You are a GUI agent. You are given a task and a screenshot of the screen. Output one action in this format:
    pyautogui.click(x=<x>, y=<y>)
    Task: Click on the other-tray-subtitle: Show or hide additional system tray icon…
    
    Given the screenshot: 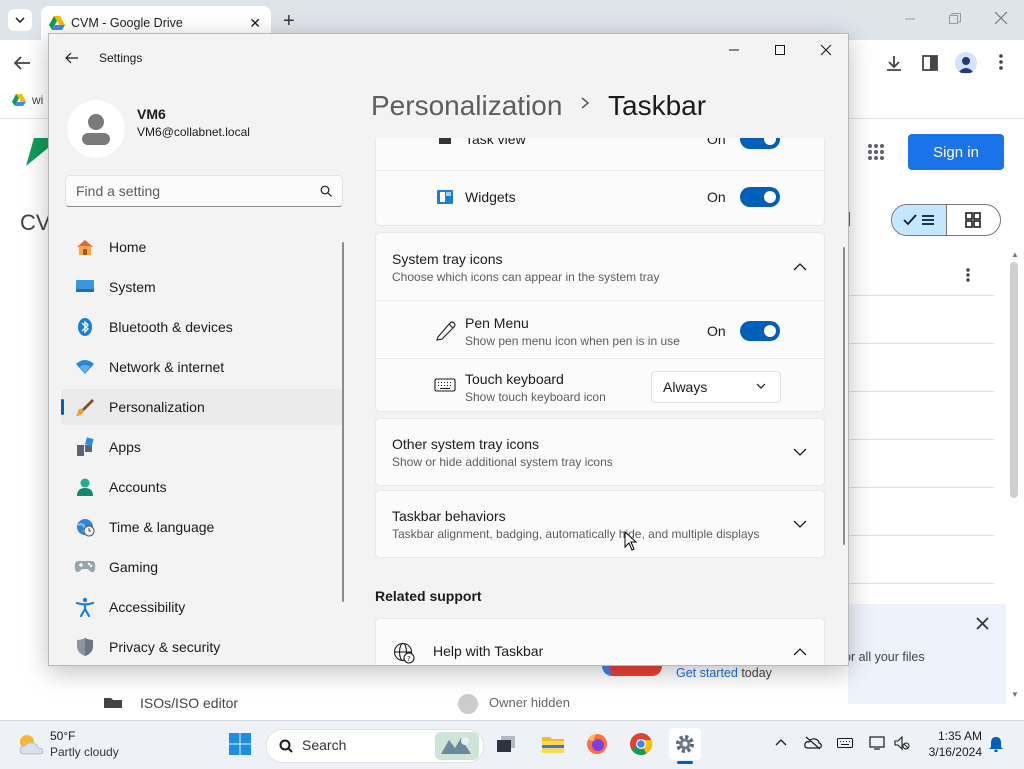 What is the action you would take?
    pyautogui.click(x=502, y=462)
    